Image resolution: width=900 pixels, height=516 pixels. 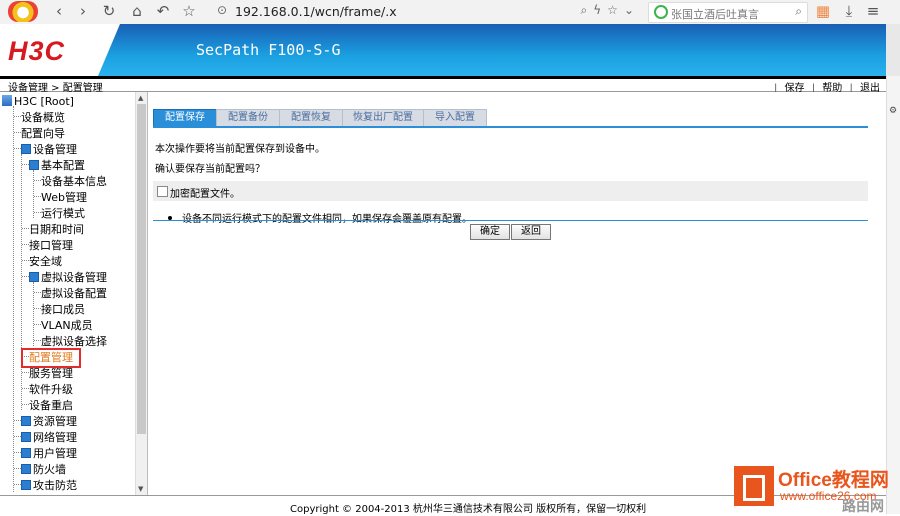 What do you see at coordinates (59, 214) in the screenshot?
I see `sidebar-item: 运行模式` at bounding box center [59, 214].